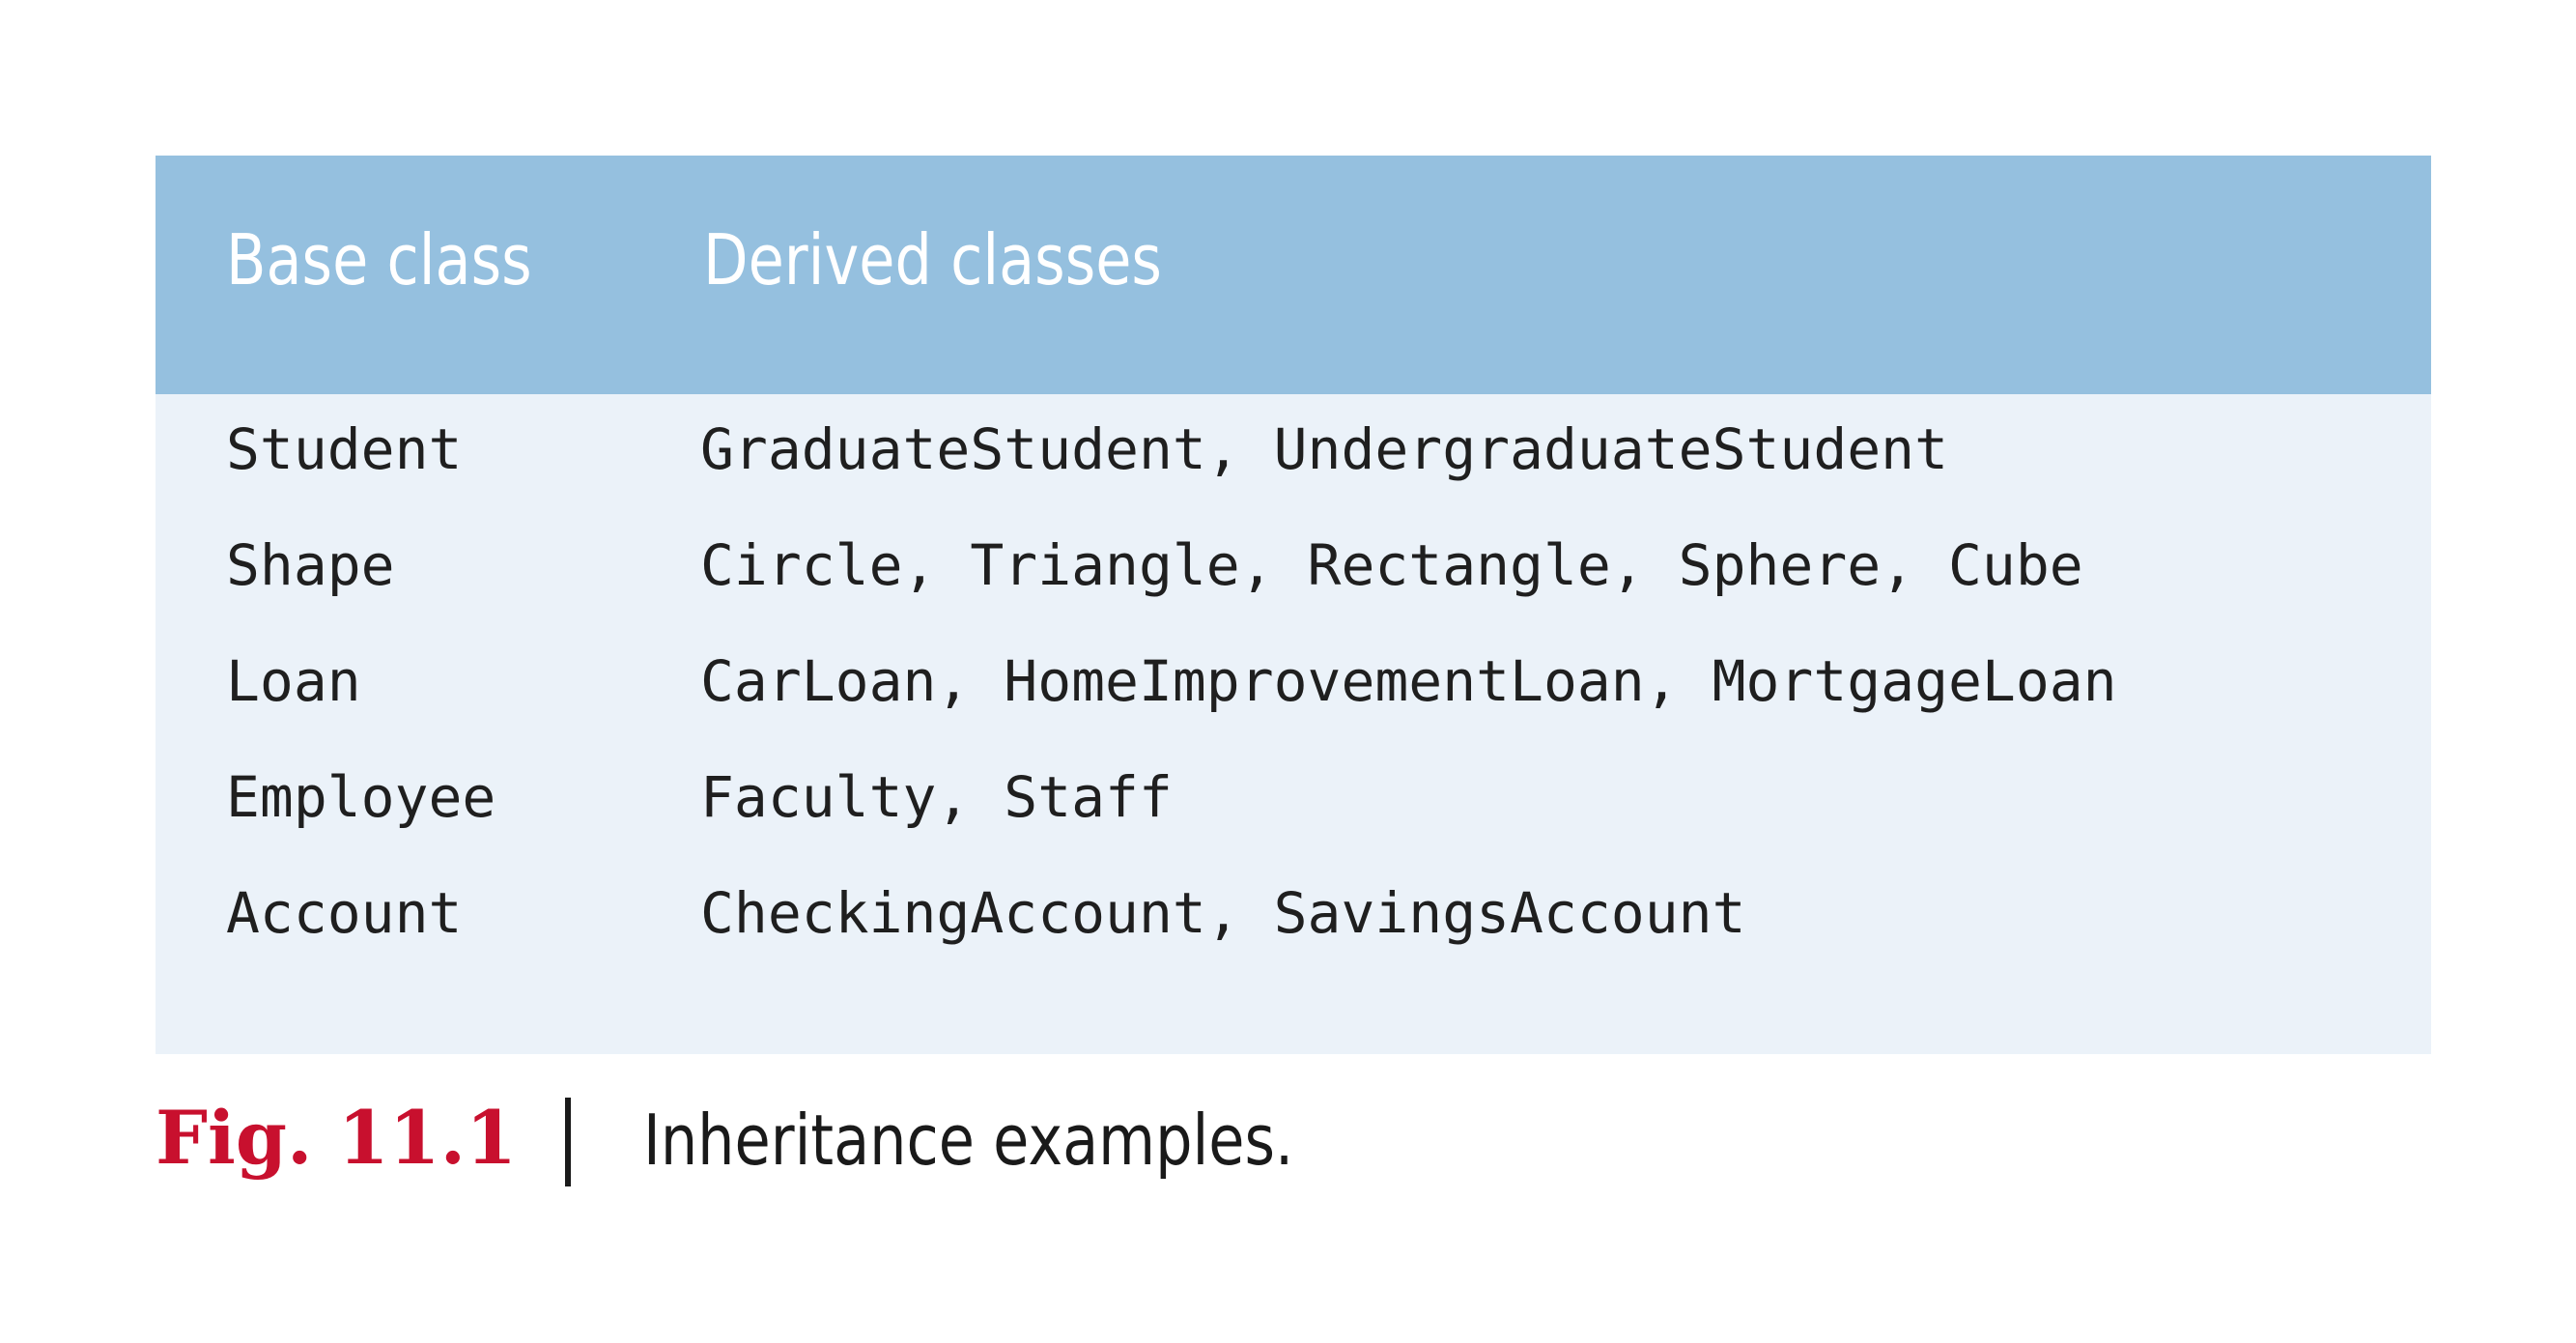  I want to click on derived-classes-cell: GraduateStudent, UndergraduateStudent, so click(1324, 449).